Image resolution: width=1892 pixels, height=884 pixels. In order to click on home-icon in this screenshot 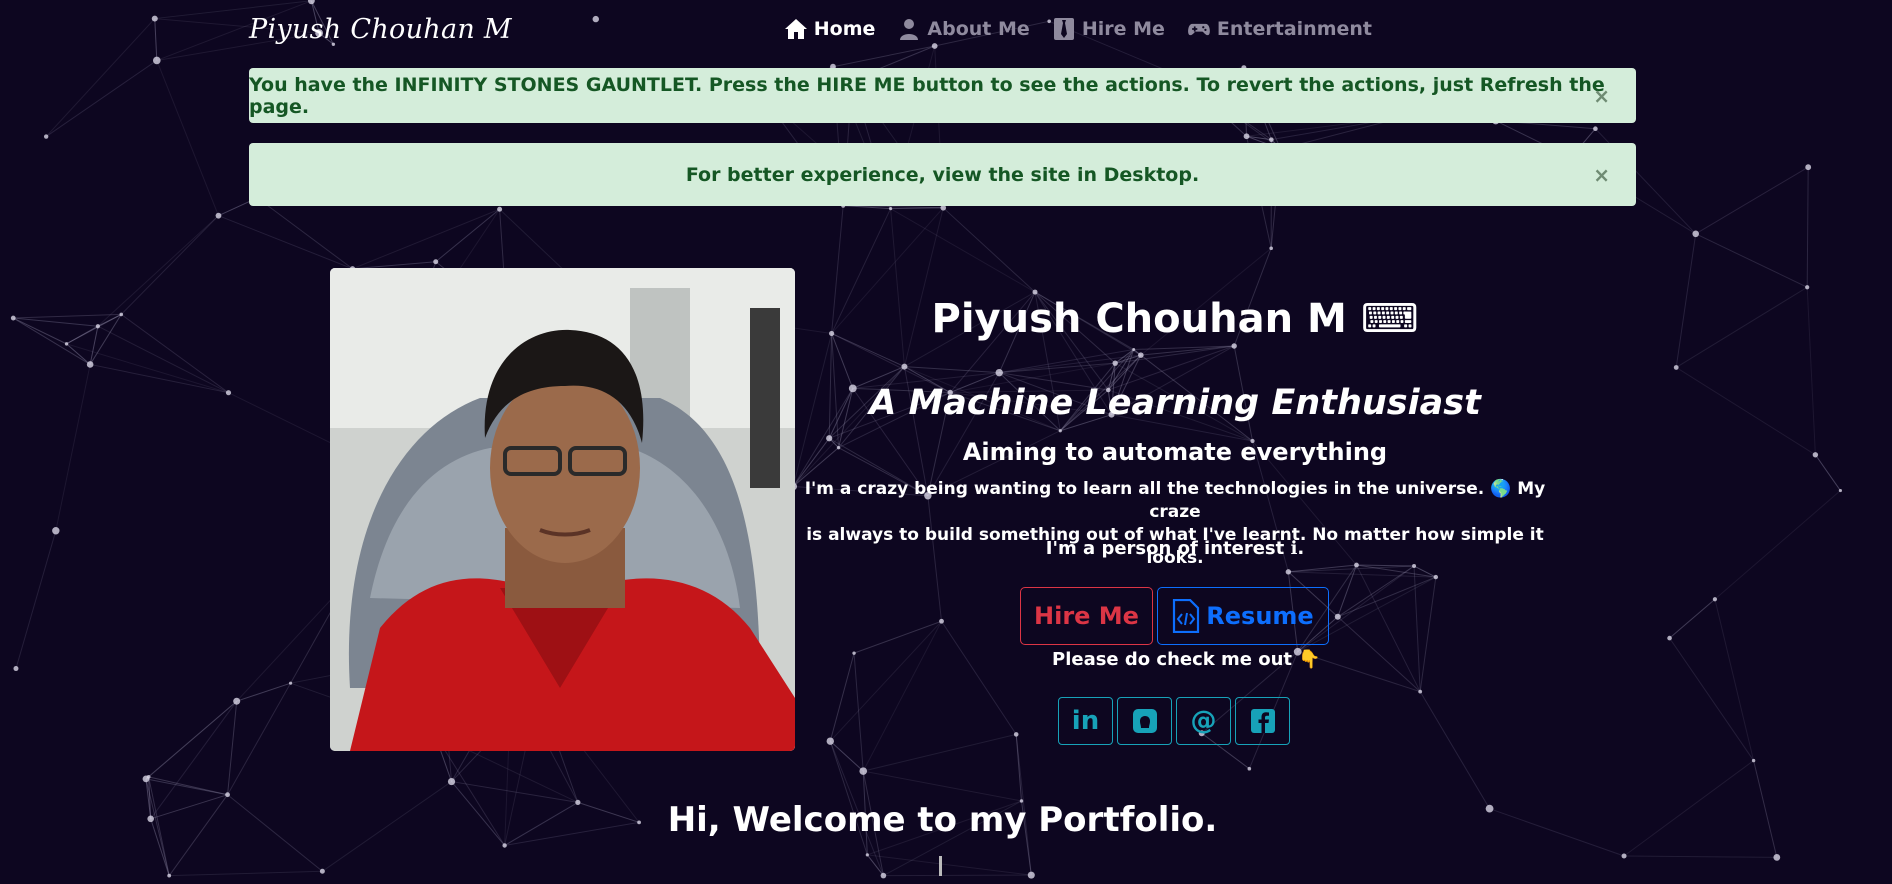, I will do `click(795, 29)`.